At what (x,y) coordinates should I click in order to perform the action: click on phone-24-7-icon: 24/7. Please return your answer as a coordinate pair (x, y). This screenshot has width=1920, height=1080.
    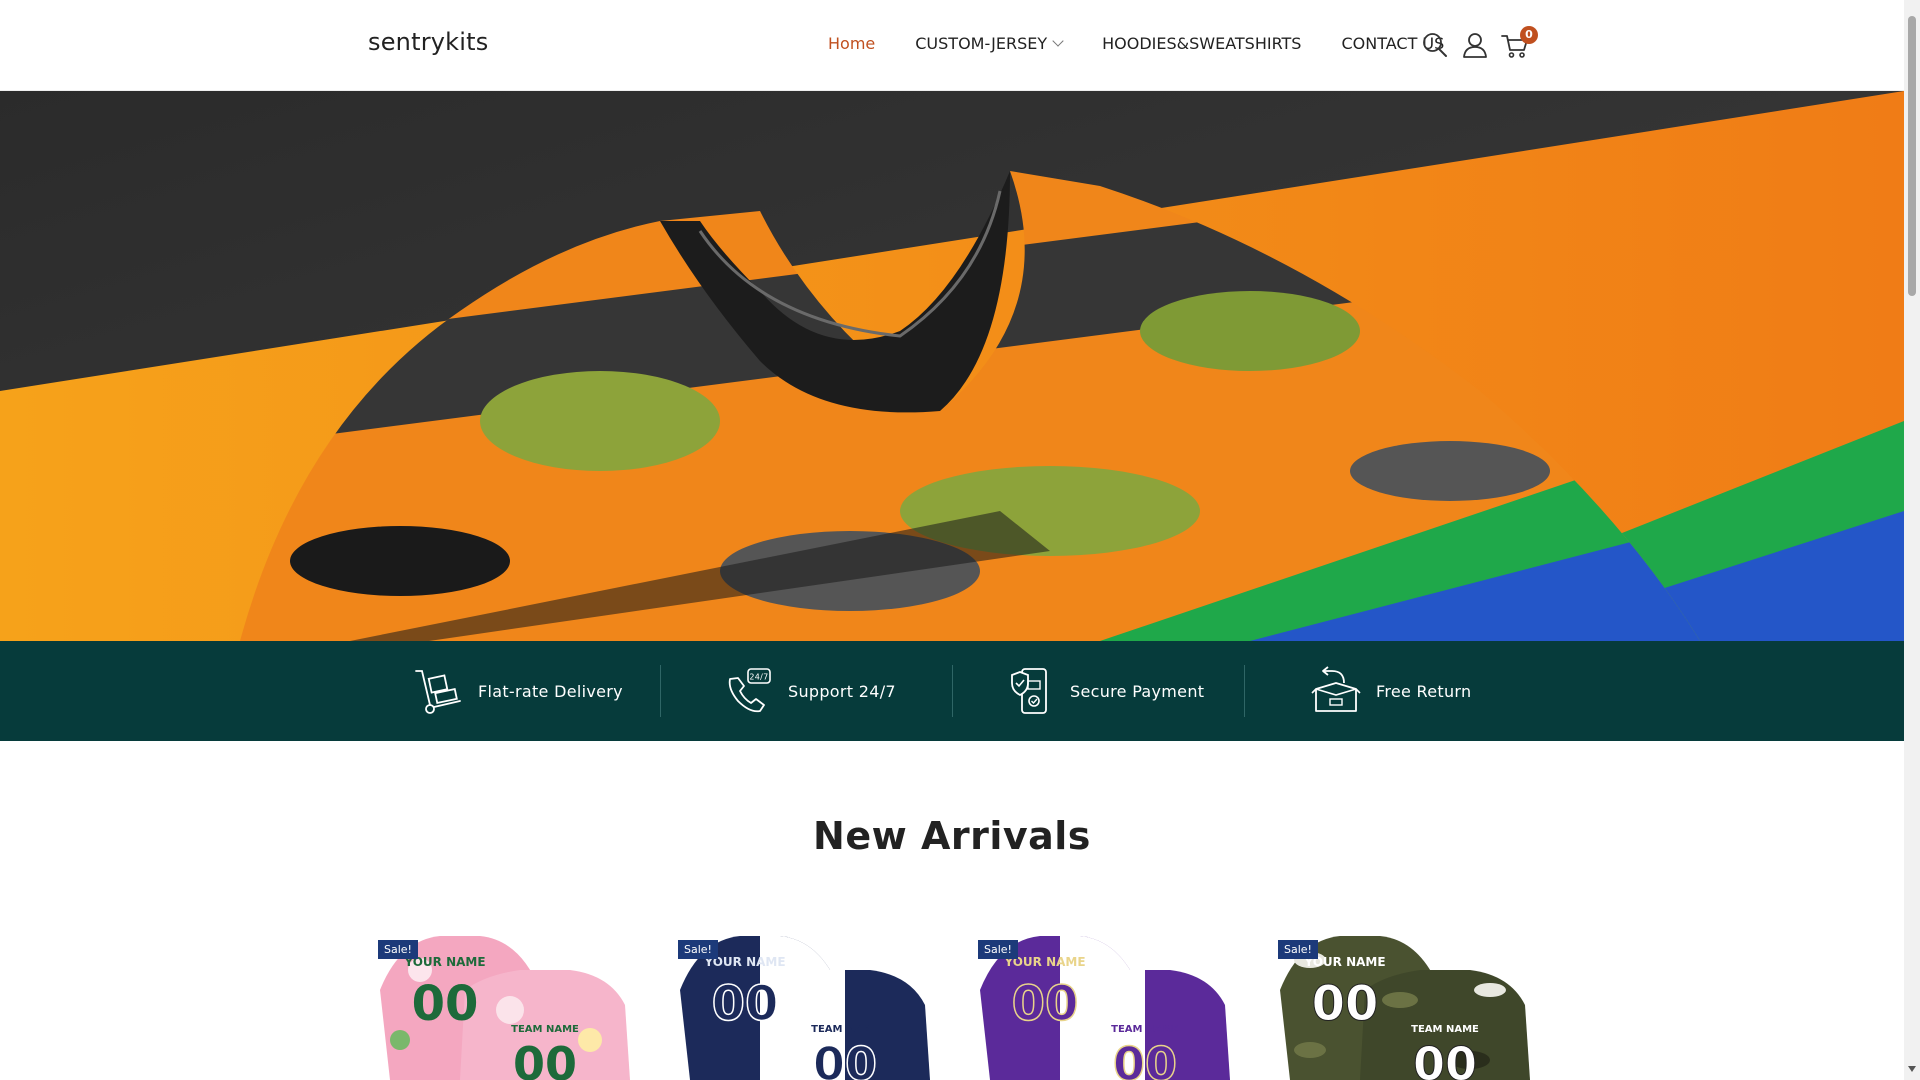
    Looking at the image, I should click on (749, 690).